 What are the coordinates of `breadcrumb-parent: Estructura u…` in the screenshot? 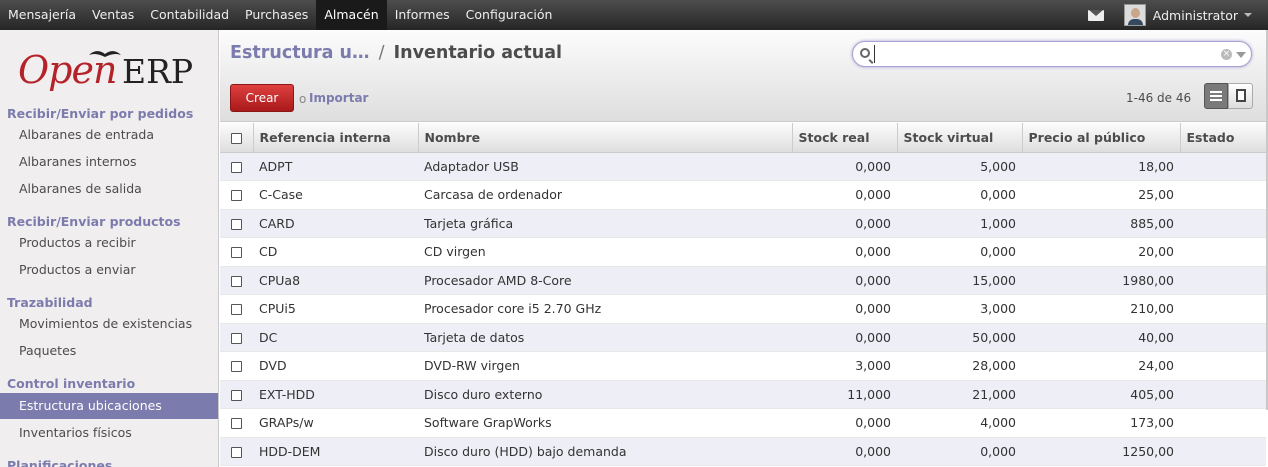 It's located at (300, 53).